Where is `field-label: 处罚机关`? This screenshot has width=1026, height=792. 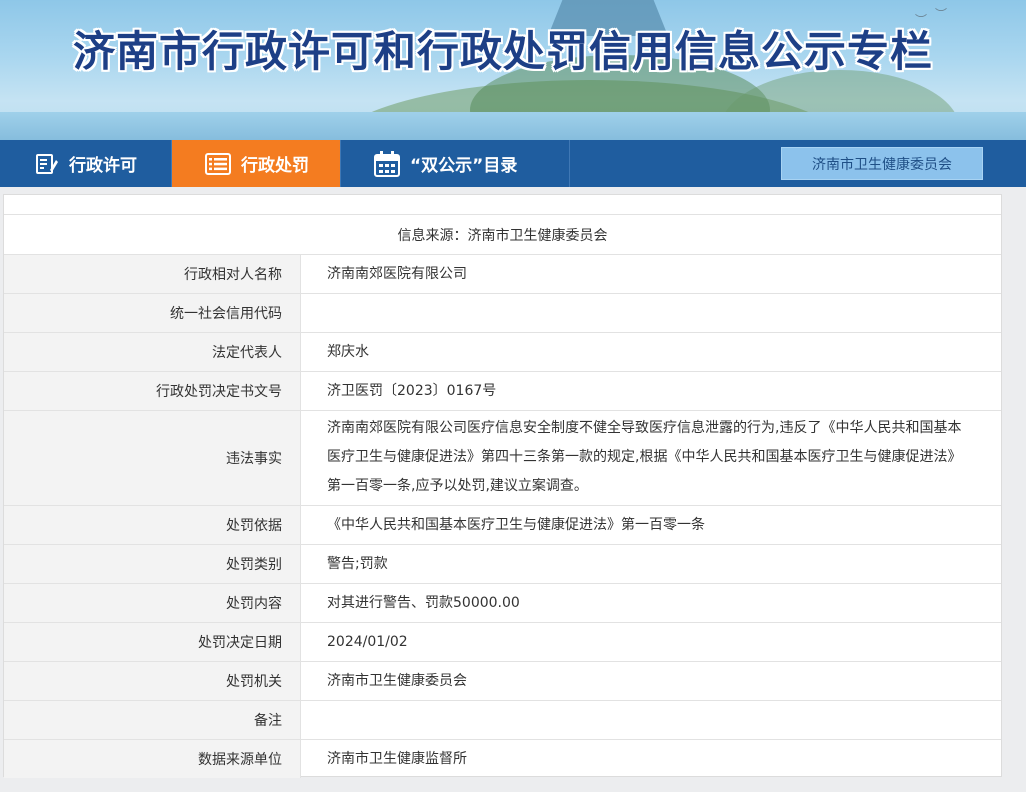 field-label: 处罚机关 is located at coordinates (152, 681).